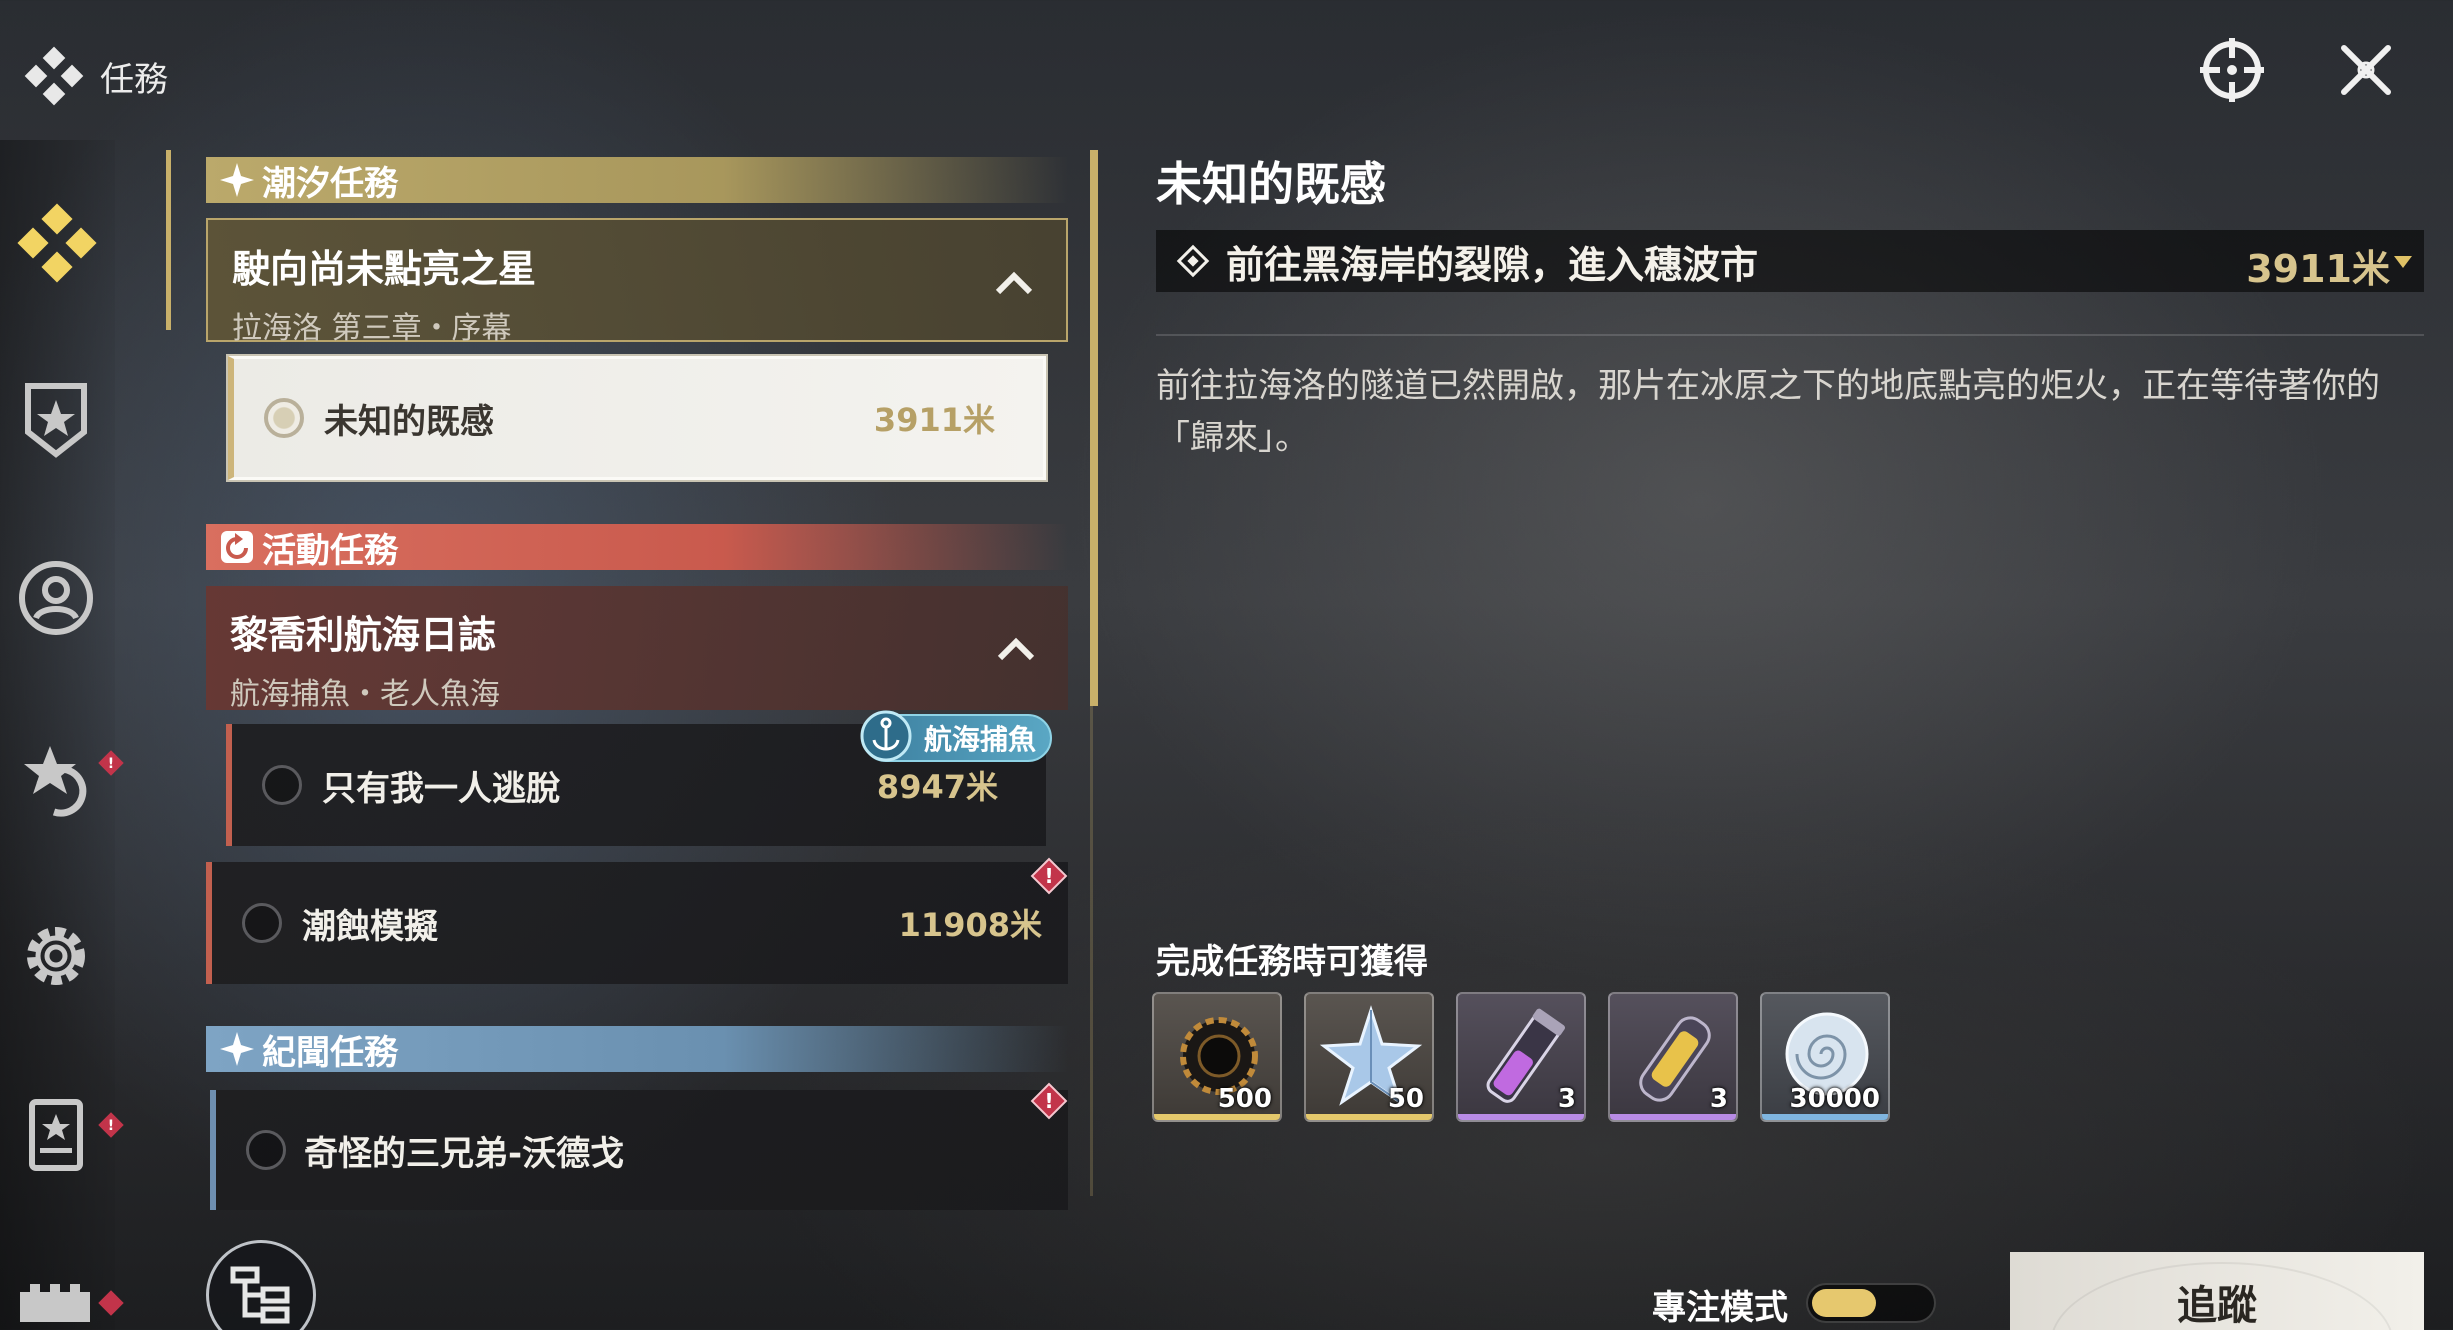 The image size is (2453, 1330). What do you see at coordinates (637, 547) in the screenshot?
I see `section-header-event: 活動任務` at bounding box center [637, 547].